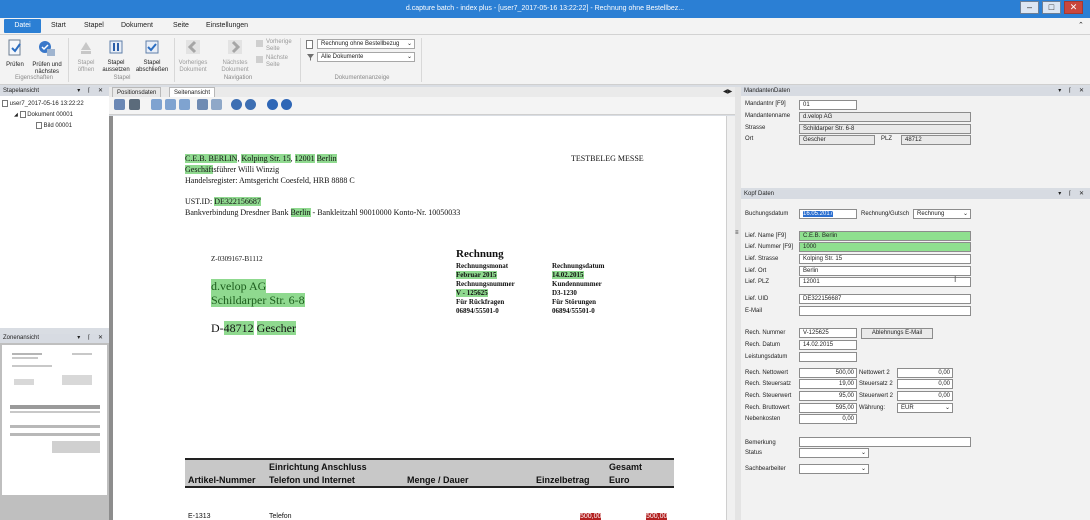  Describe the element at coordinates (134, 104) in the screenshot. I see `print-icon` at that location.